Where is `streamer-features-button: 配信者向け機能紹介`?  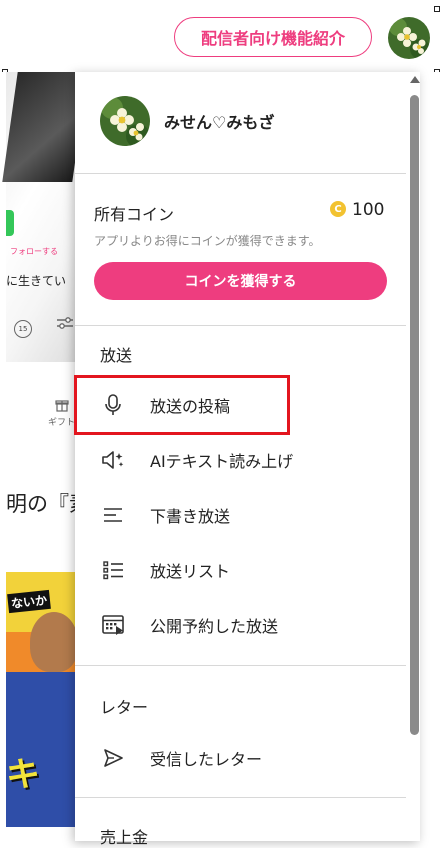
streamer-features-button: 配信者向け機能紹介 is located at coordinates (273, 37).